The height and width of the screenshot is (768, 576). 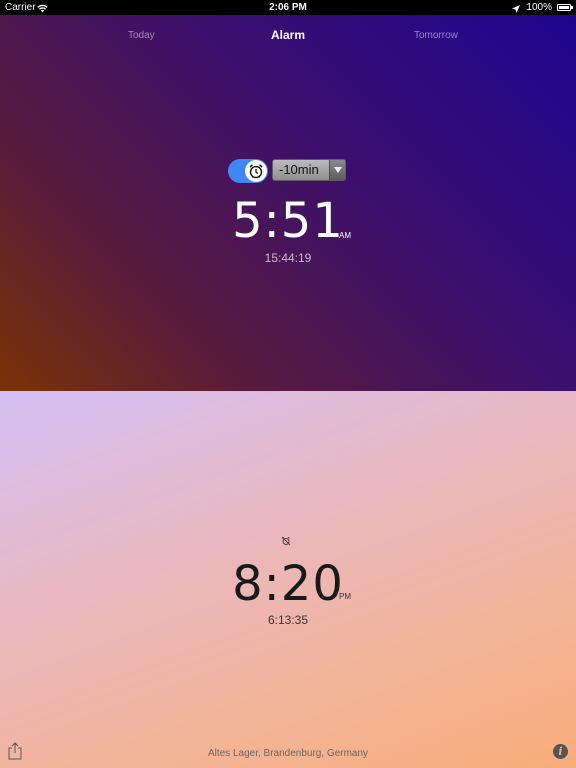 I want to click on location-label: Altes Lager, Brandenburg, Germany, so click(x=288, y=753).